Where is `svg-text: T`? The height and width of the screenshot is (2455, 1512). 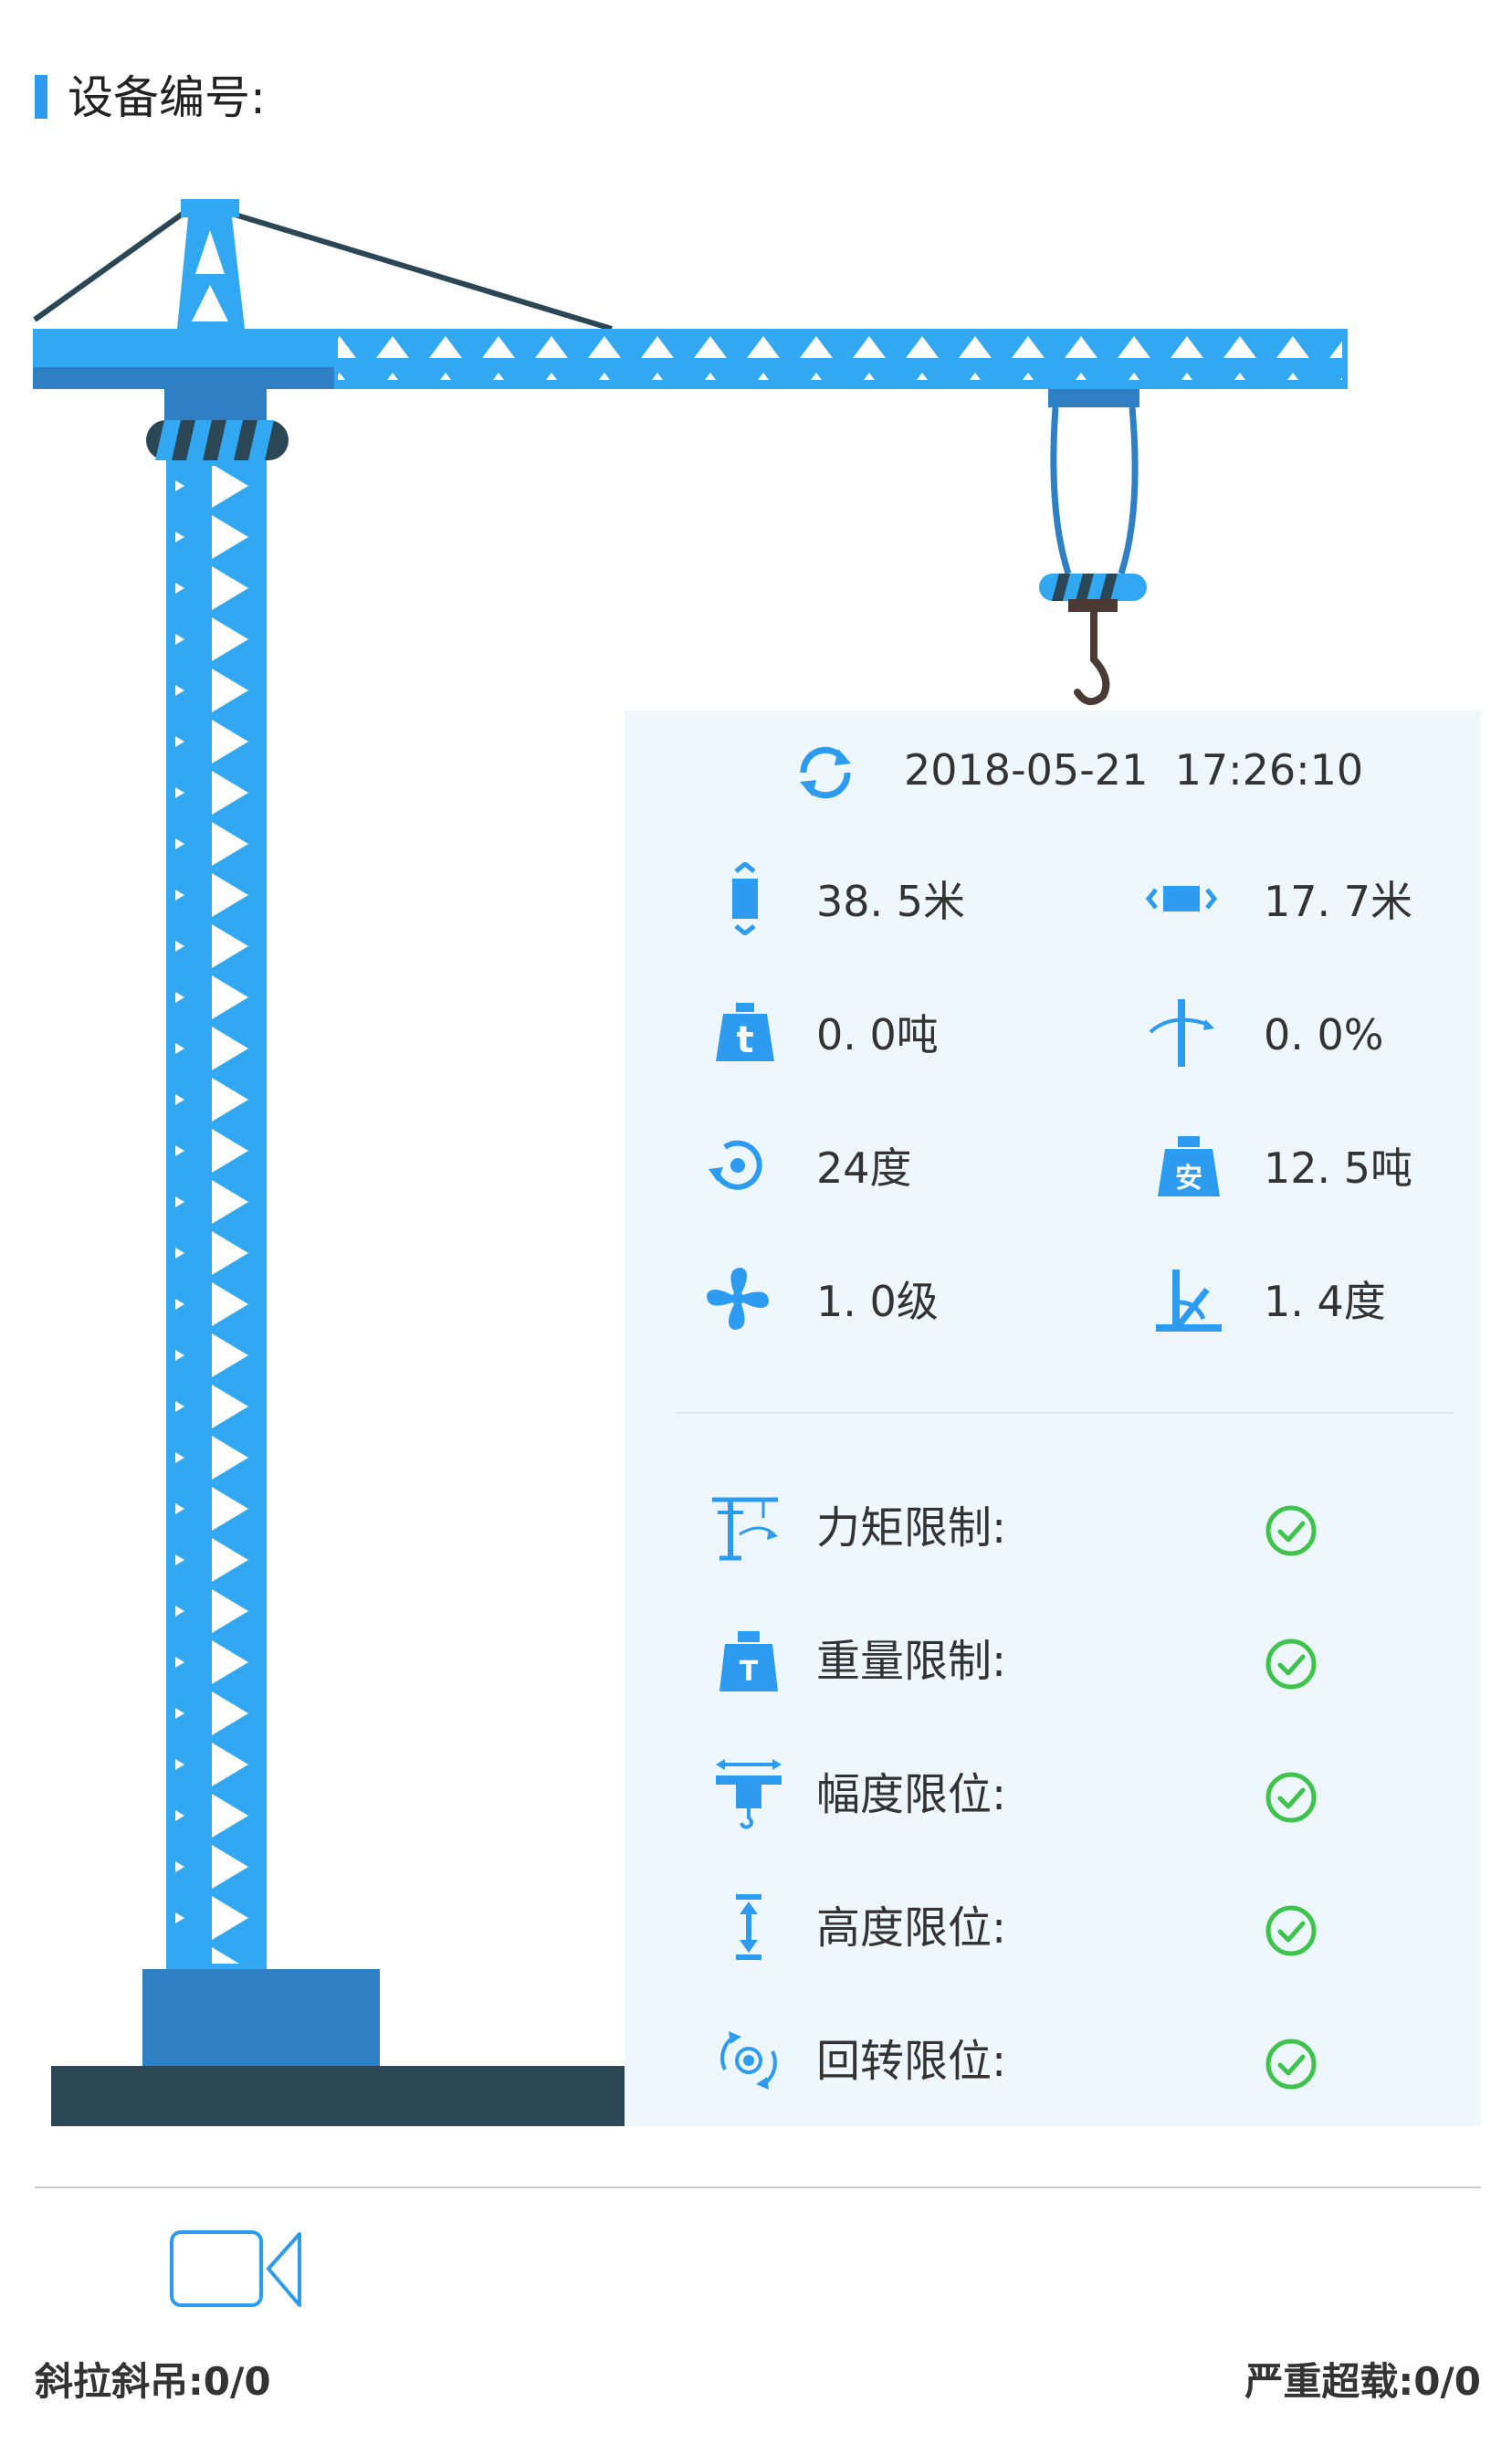 svg-text: T is located at coordinates (749, 1672).